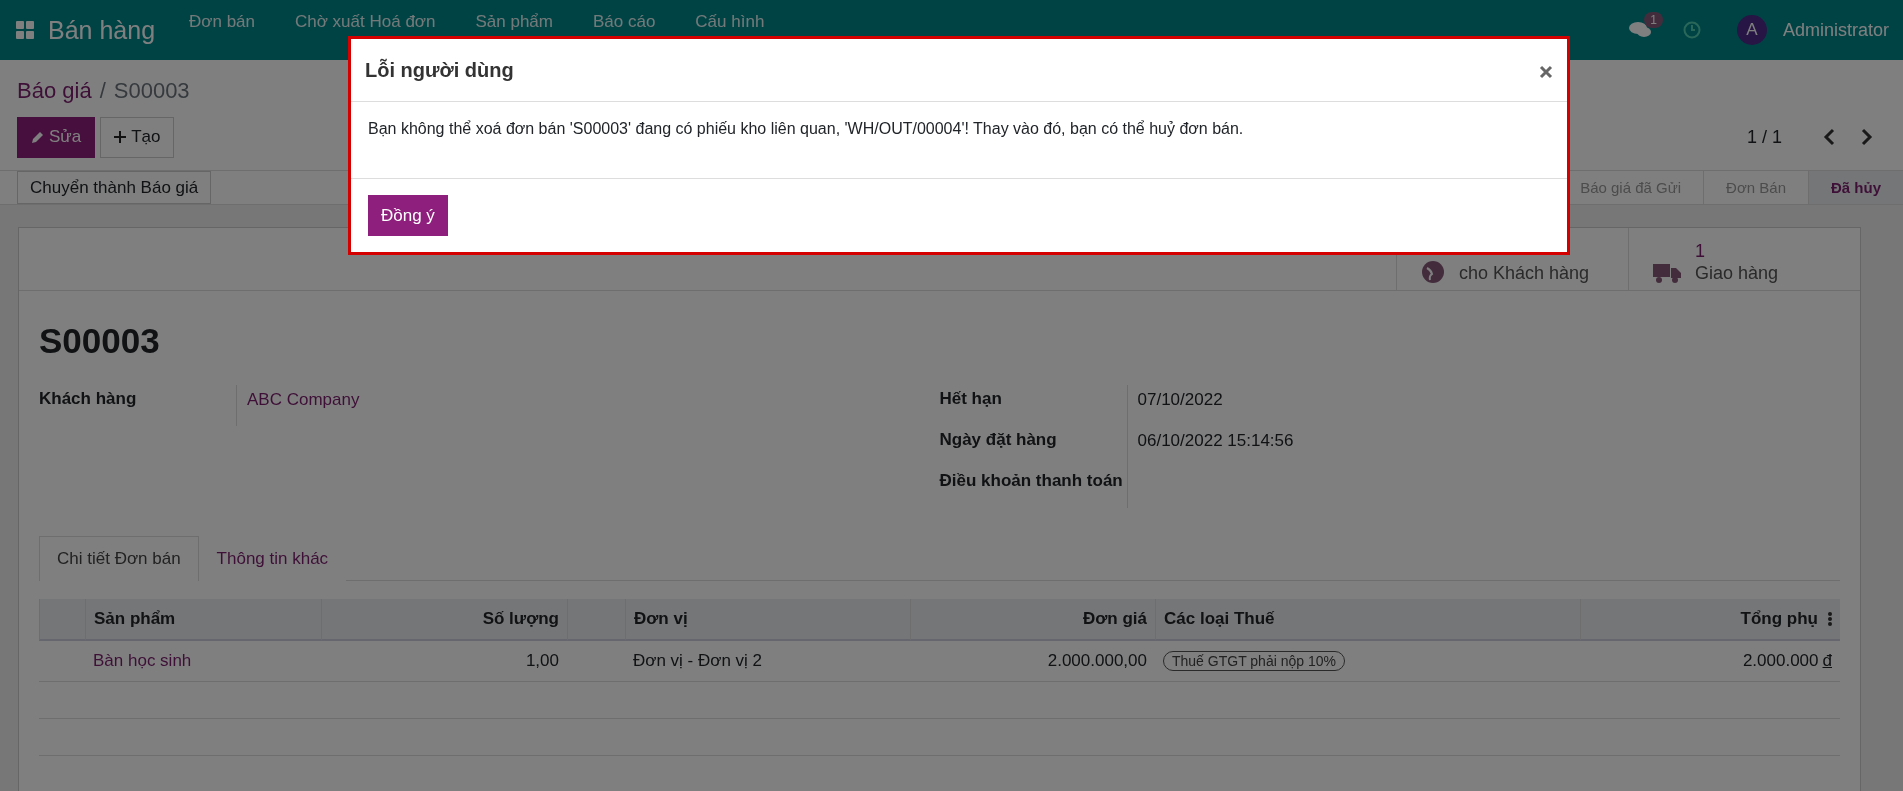 This screenshot has height=791, width=1903. I want to click on menu-item: Chờ xuất Hoá đơn, so click(365, 16).